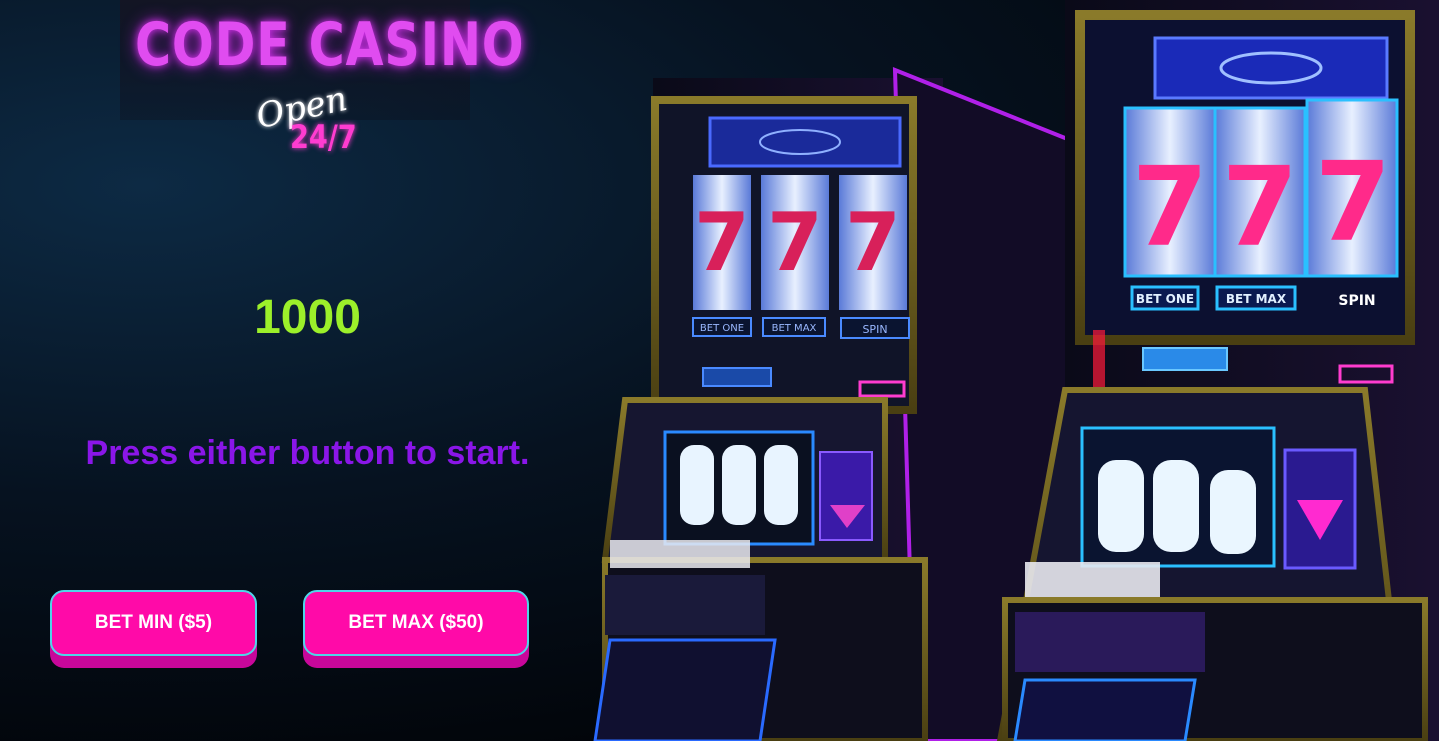 The width and height of the screenshot is (1439, 741). I want to click on bet-min-button: BET MIN ($5), so click(153, 623).